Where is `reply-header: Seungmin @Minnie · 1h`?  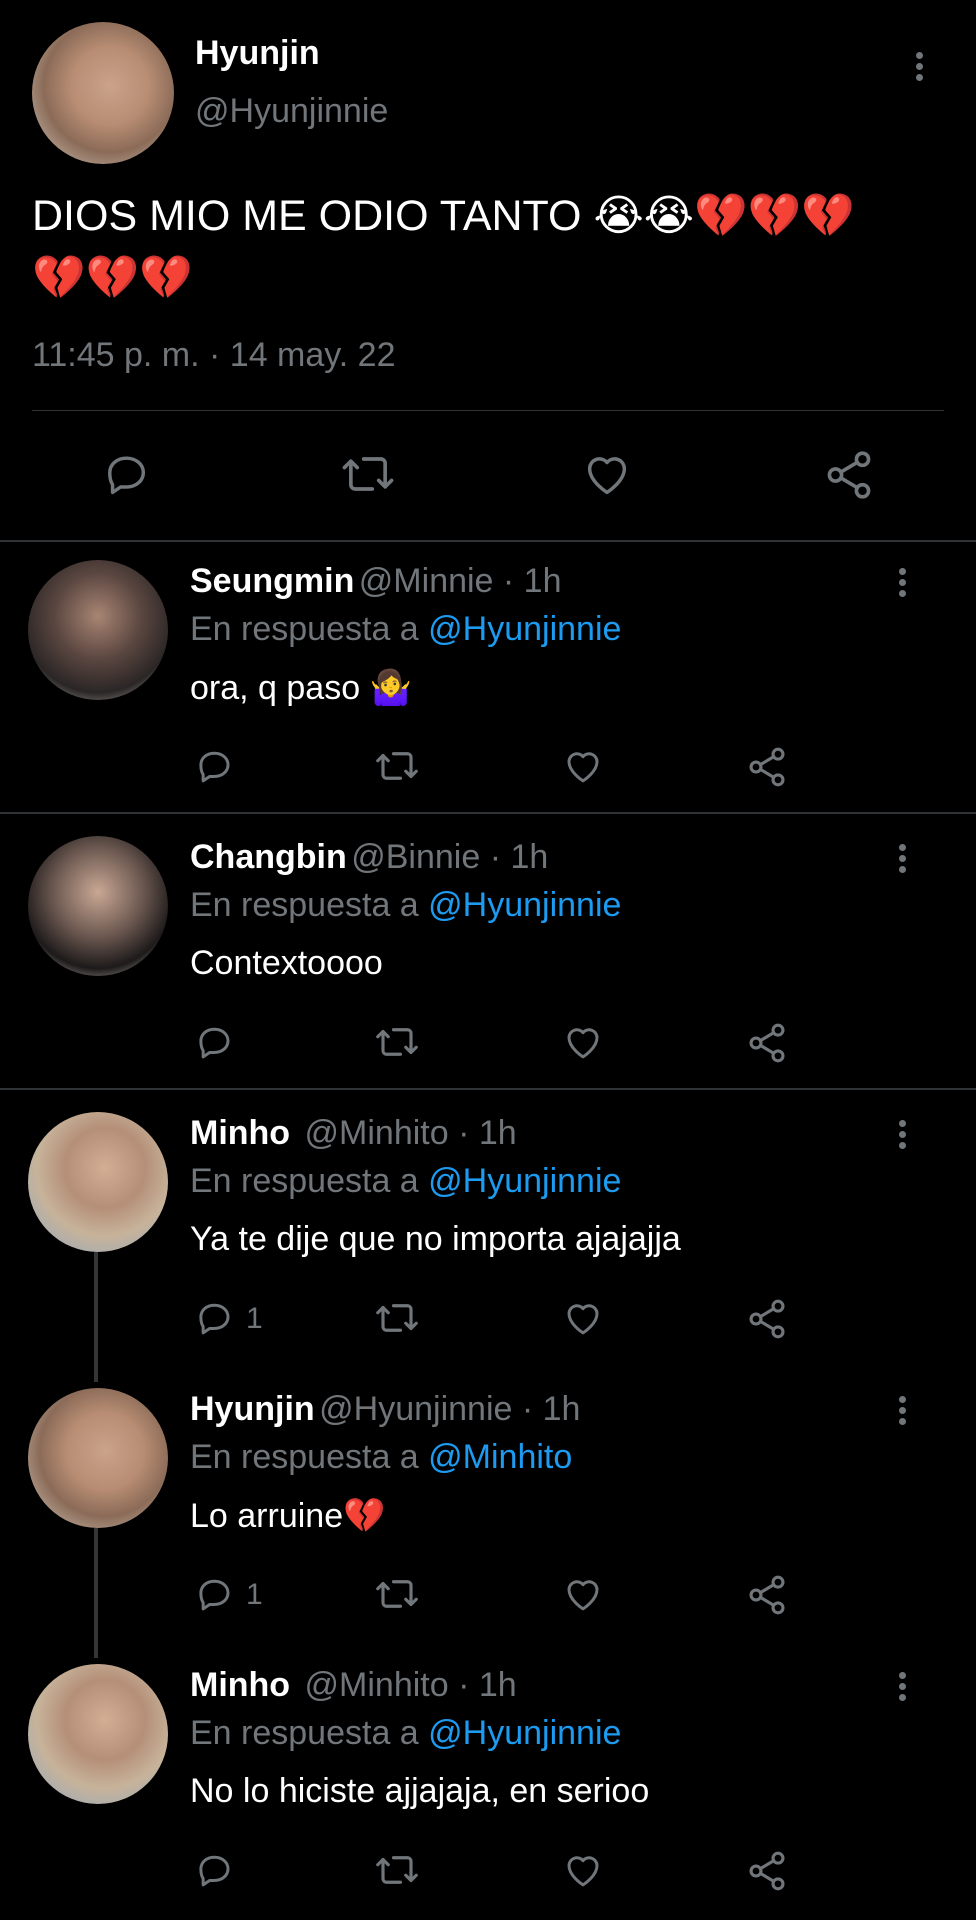
reply-header: Seungmin @Minnie · 1h is located at coordinates (376, 581).